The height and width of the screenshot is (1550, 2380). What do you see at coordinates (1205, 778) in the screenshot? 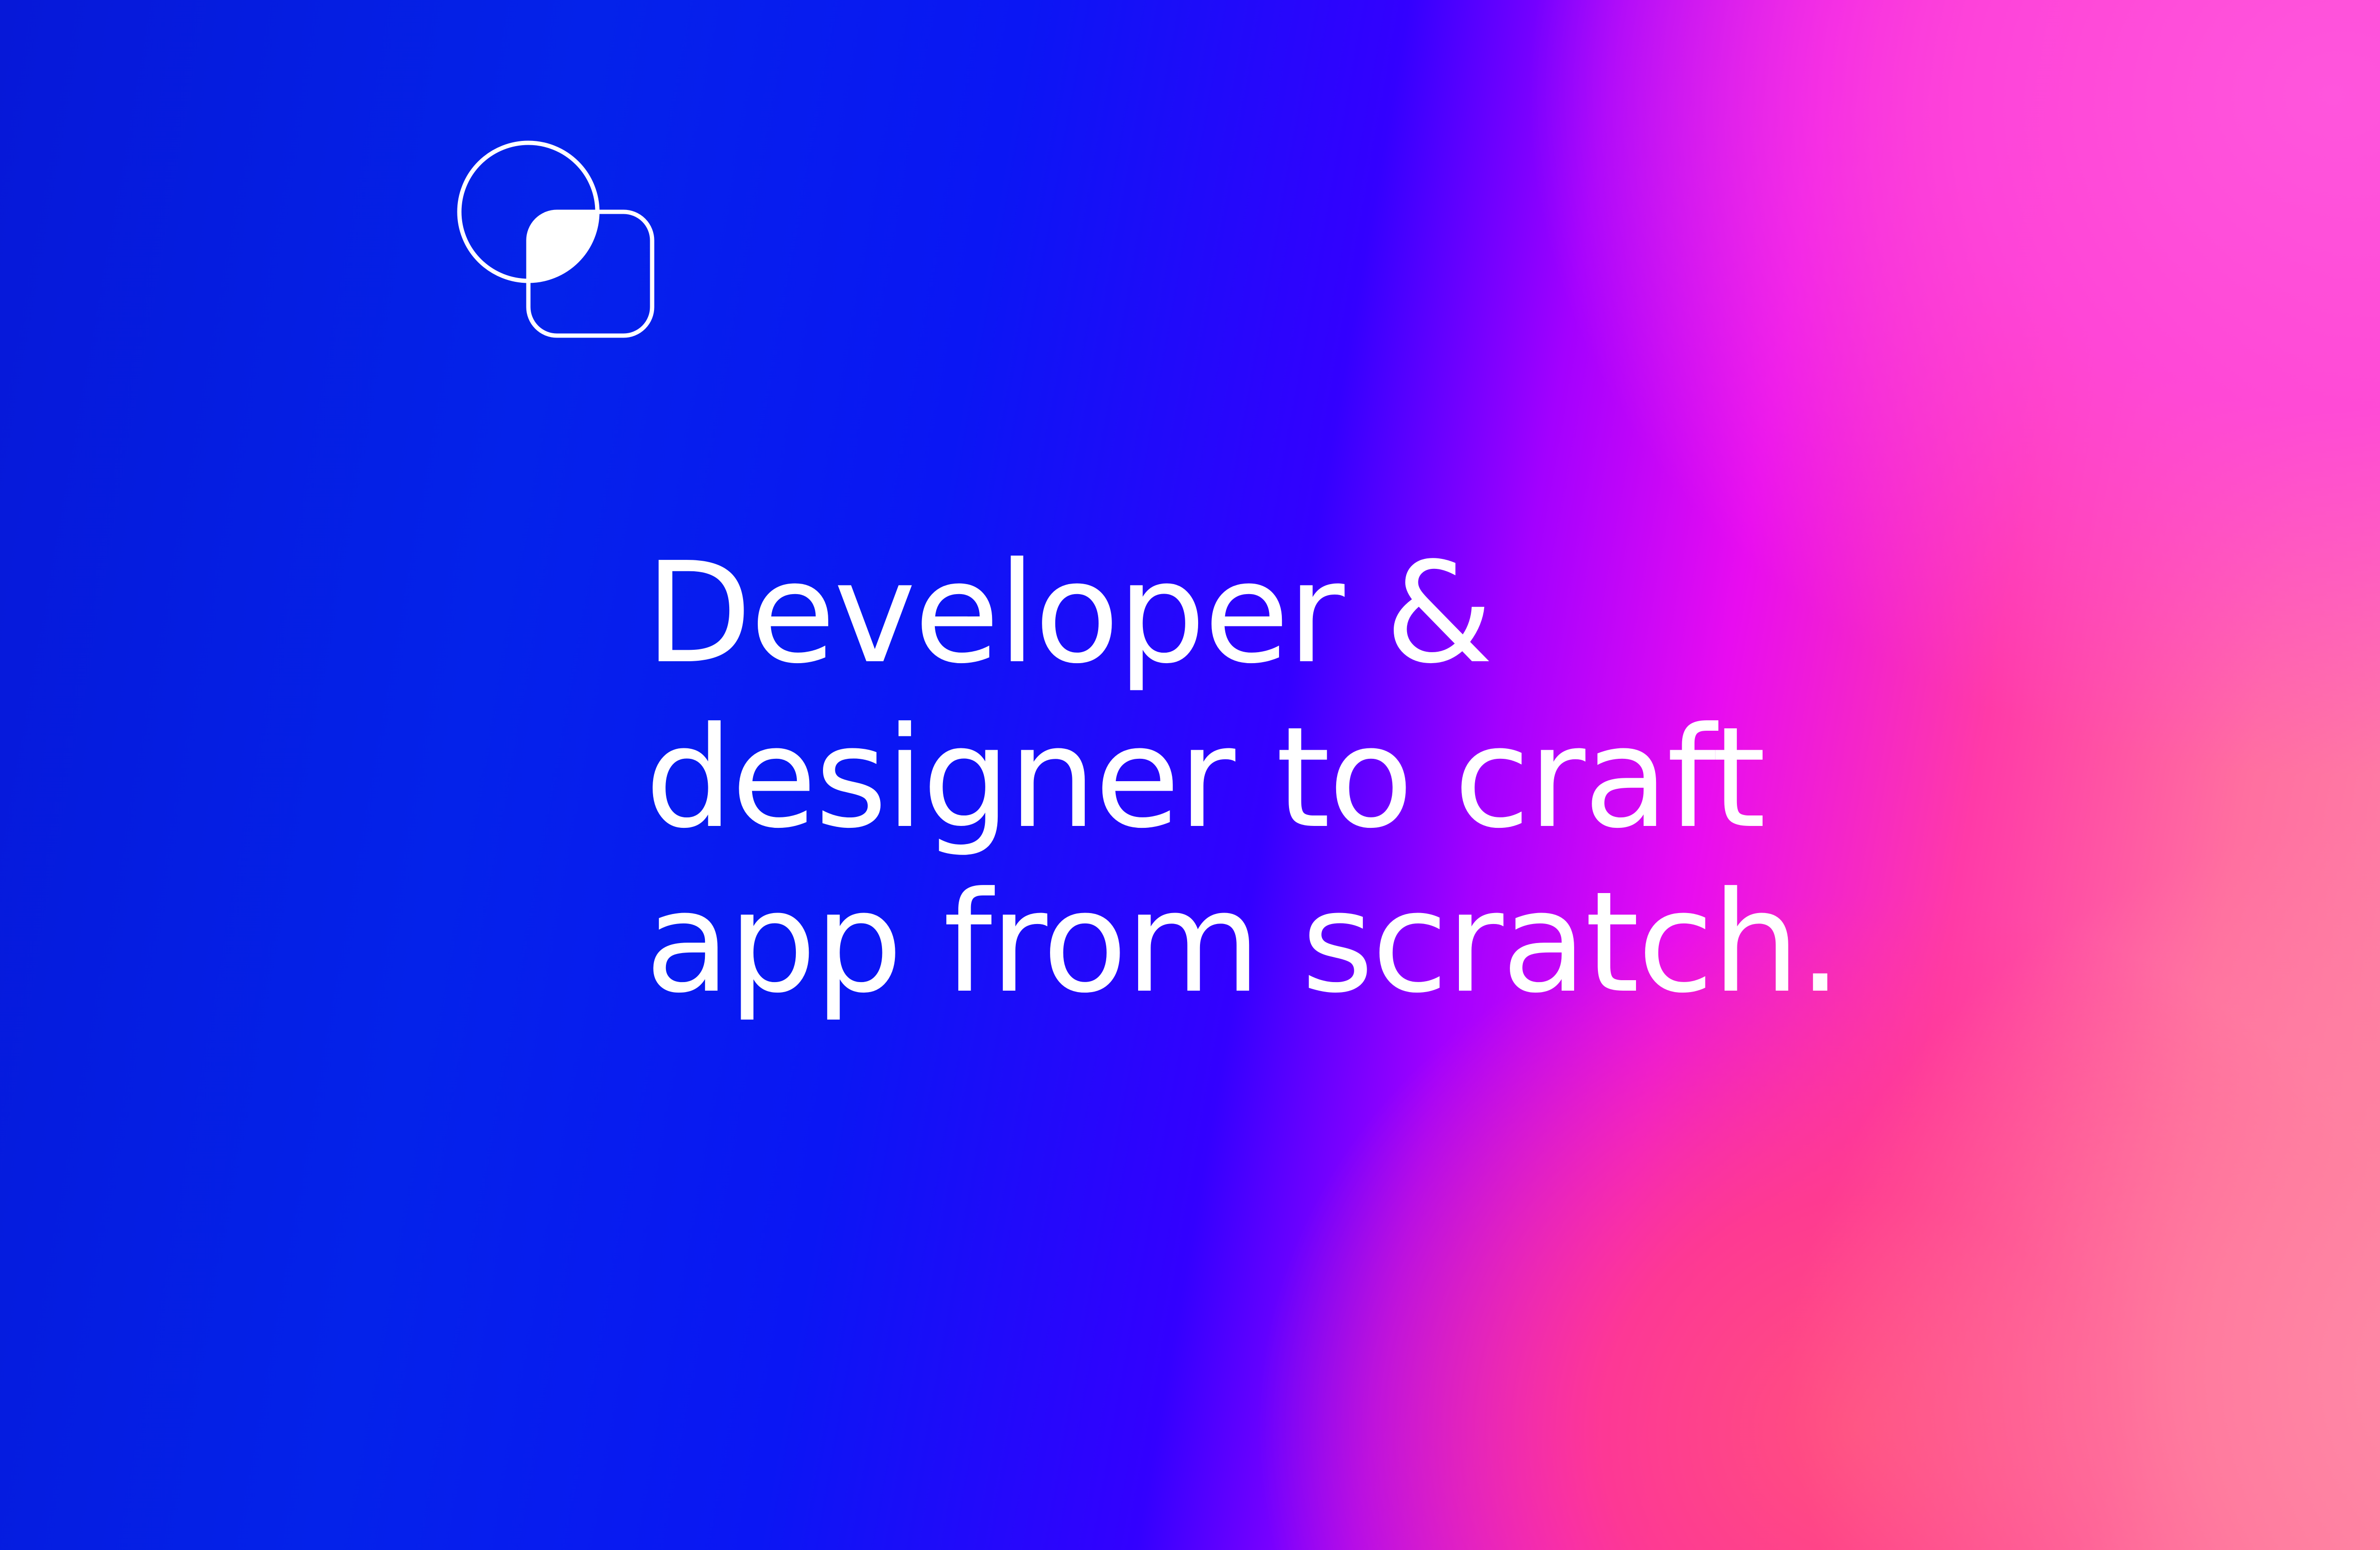
I see `headline-line-2: designer to craft` at bounding box center [1205, 778].